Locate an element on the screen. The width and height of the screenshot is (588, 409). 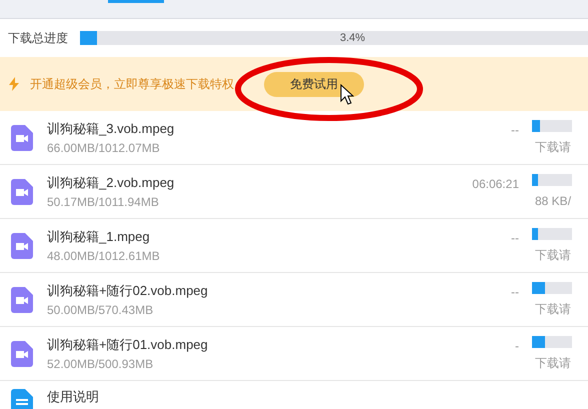
file-size: 50.00MB/570.43MB is located at coordinates (100, 309).